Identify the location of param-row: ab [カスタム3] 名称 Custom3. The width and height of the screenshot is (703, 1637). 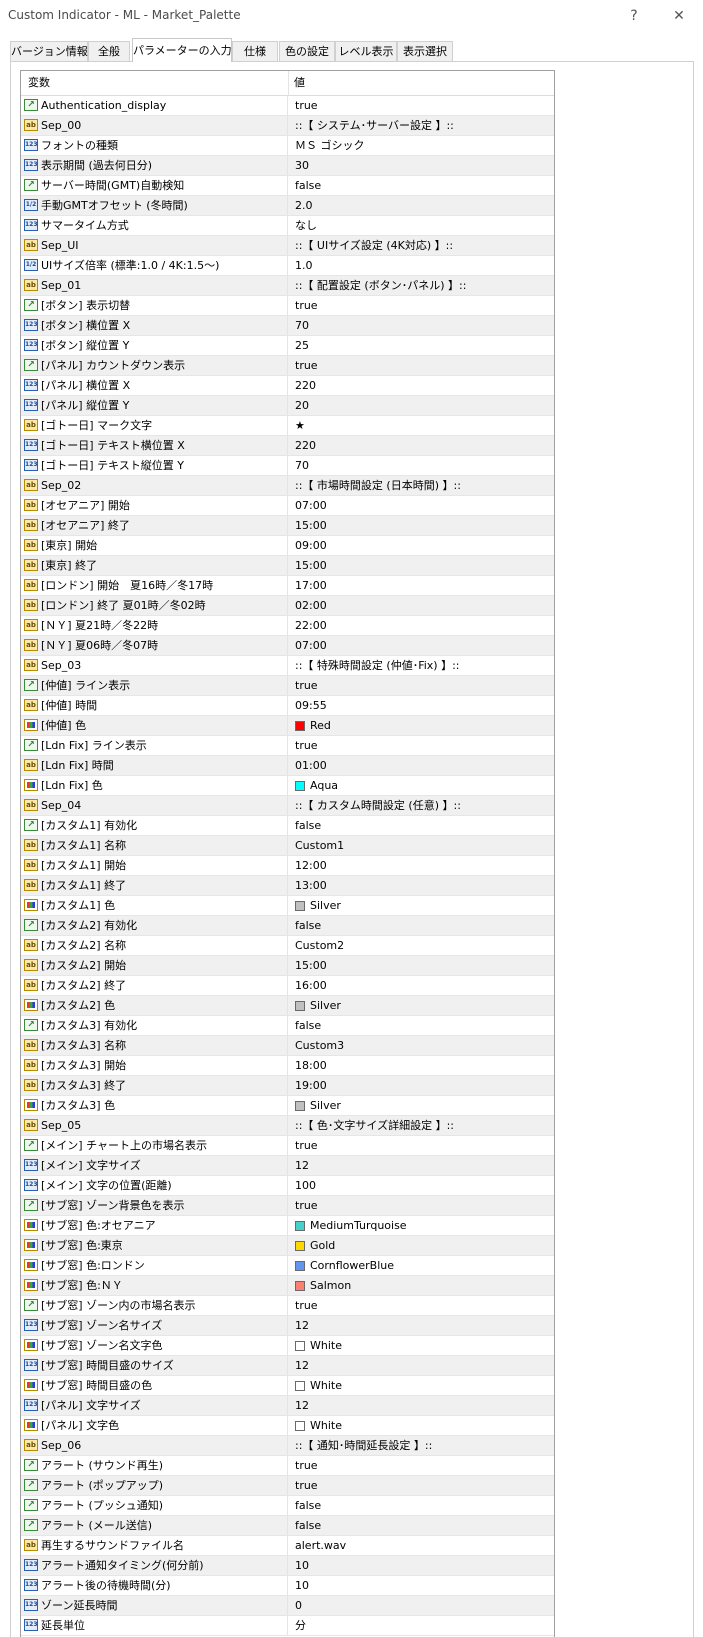
(287, 1046).